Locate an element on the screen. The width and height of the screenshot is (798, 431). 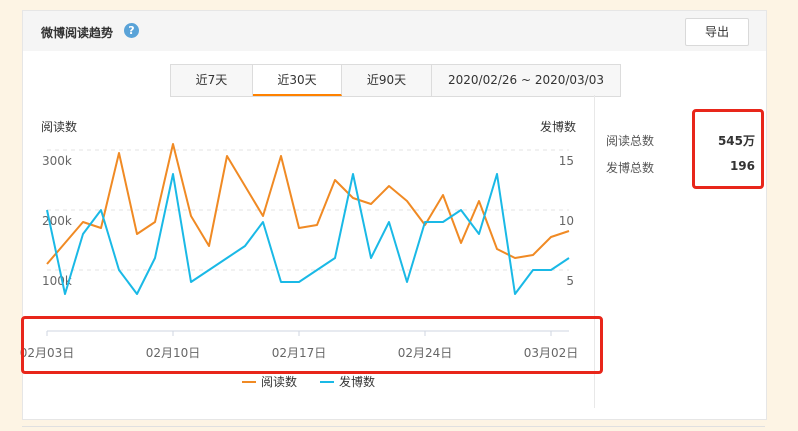
right-tick-label: 5 is located at coordinates (570, 281).